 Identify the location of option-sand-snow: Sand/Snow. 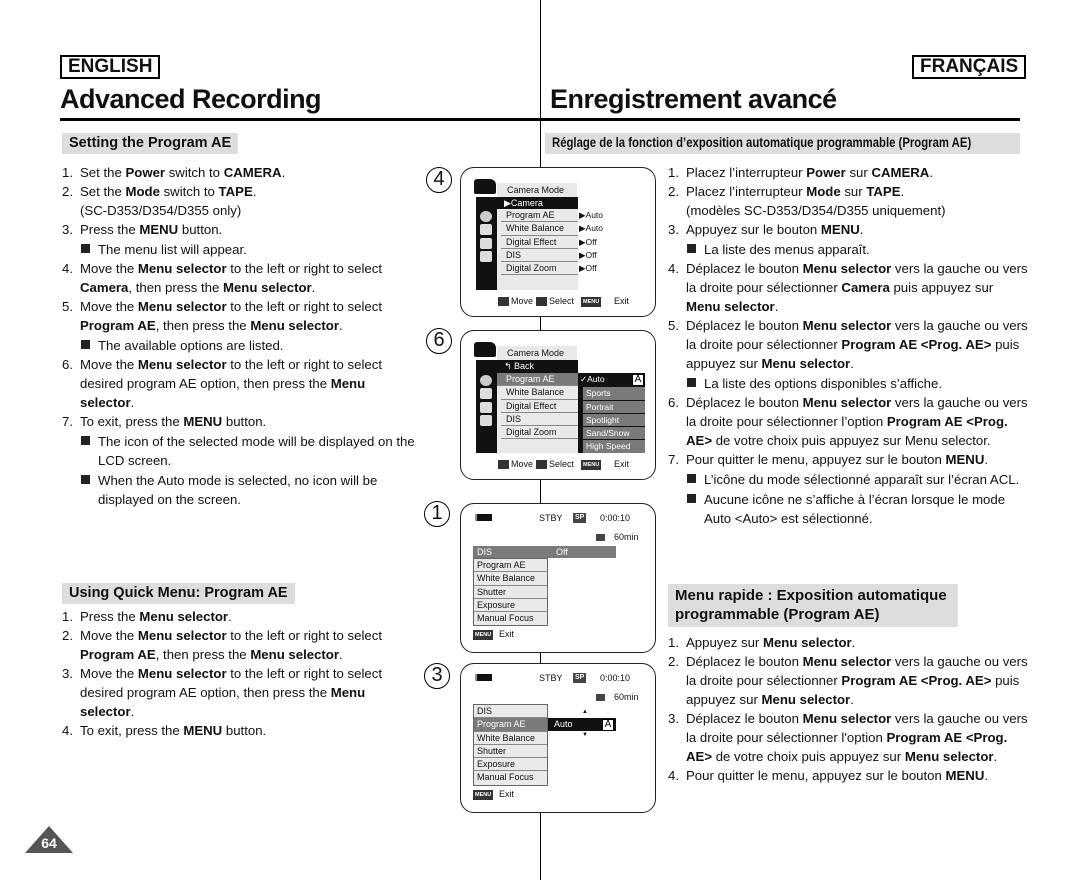
(614, 433).